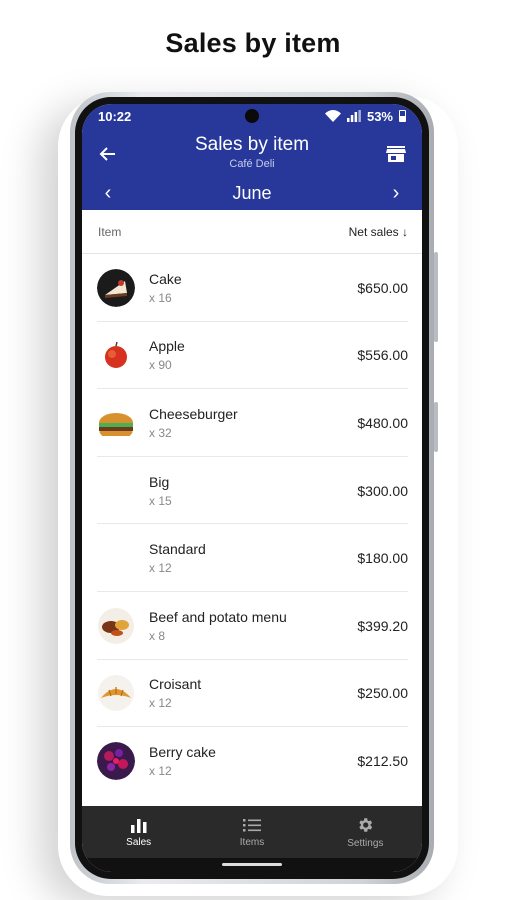 The width and height of the screenshot is (506, 900). Describe the element at coordinates (160, 432) in the screenshot. I see `item-quantity: x 32` at that location.